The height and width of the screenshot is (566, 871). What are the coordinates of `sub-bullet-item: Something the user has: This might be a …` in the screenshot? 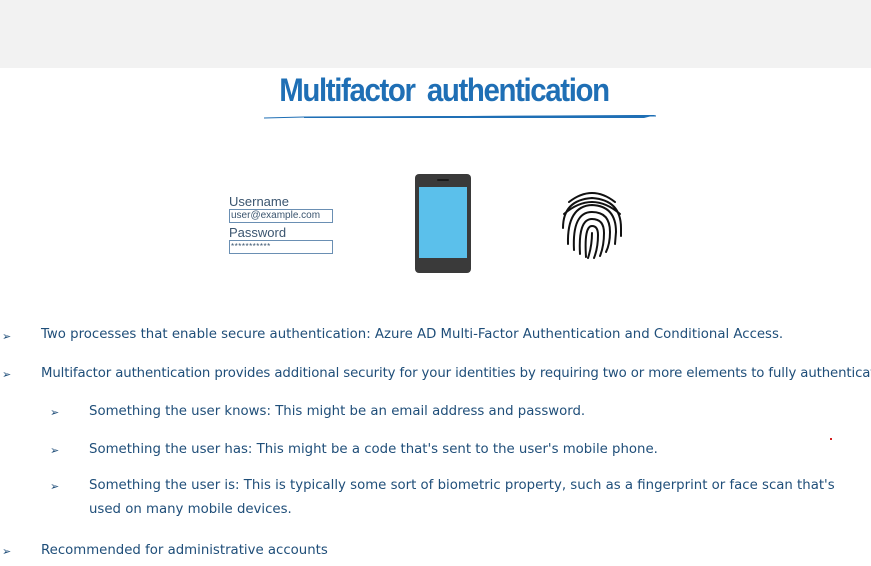 It's located at (373, 449).